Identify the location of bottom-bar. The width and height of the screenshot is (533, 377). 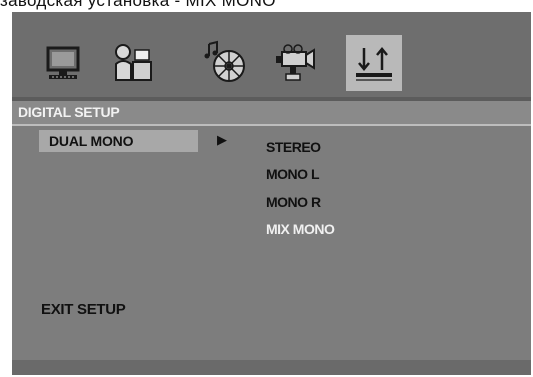
(271, 367).